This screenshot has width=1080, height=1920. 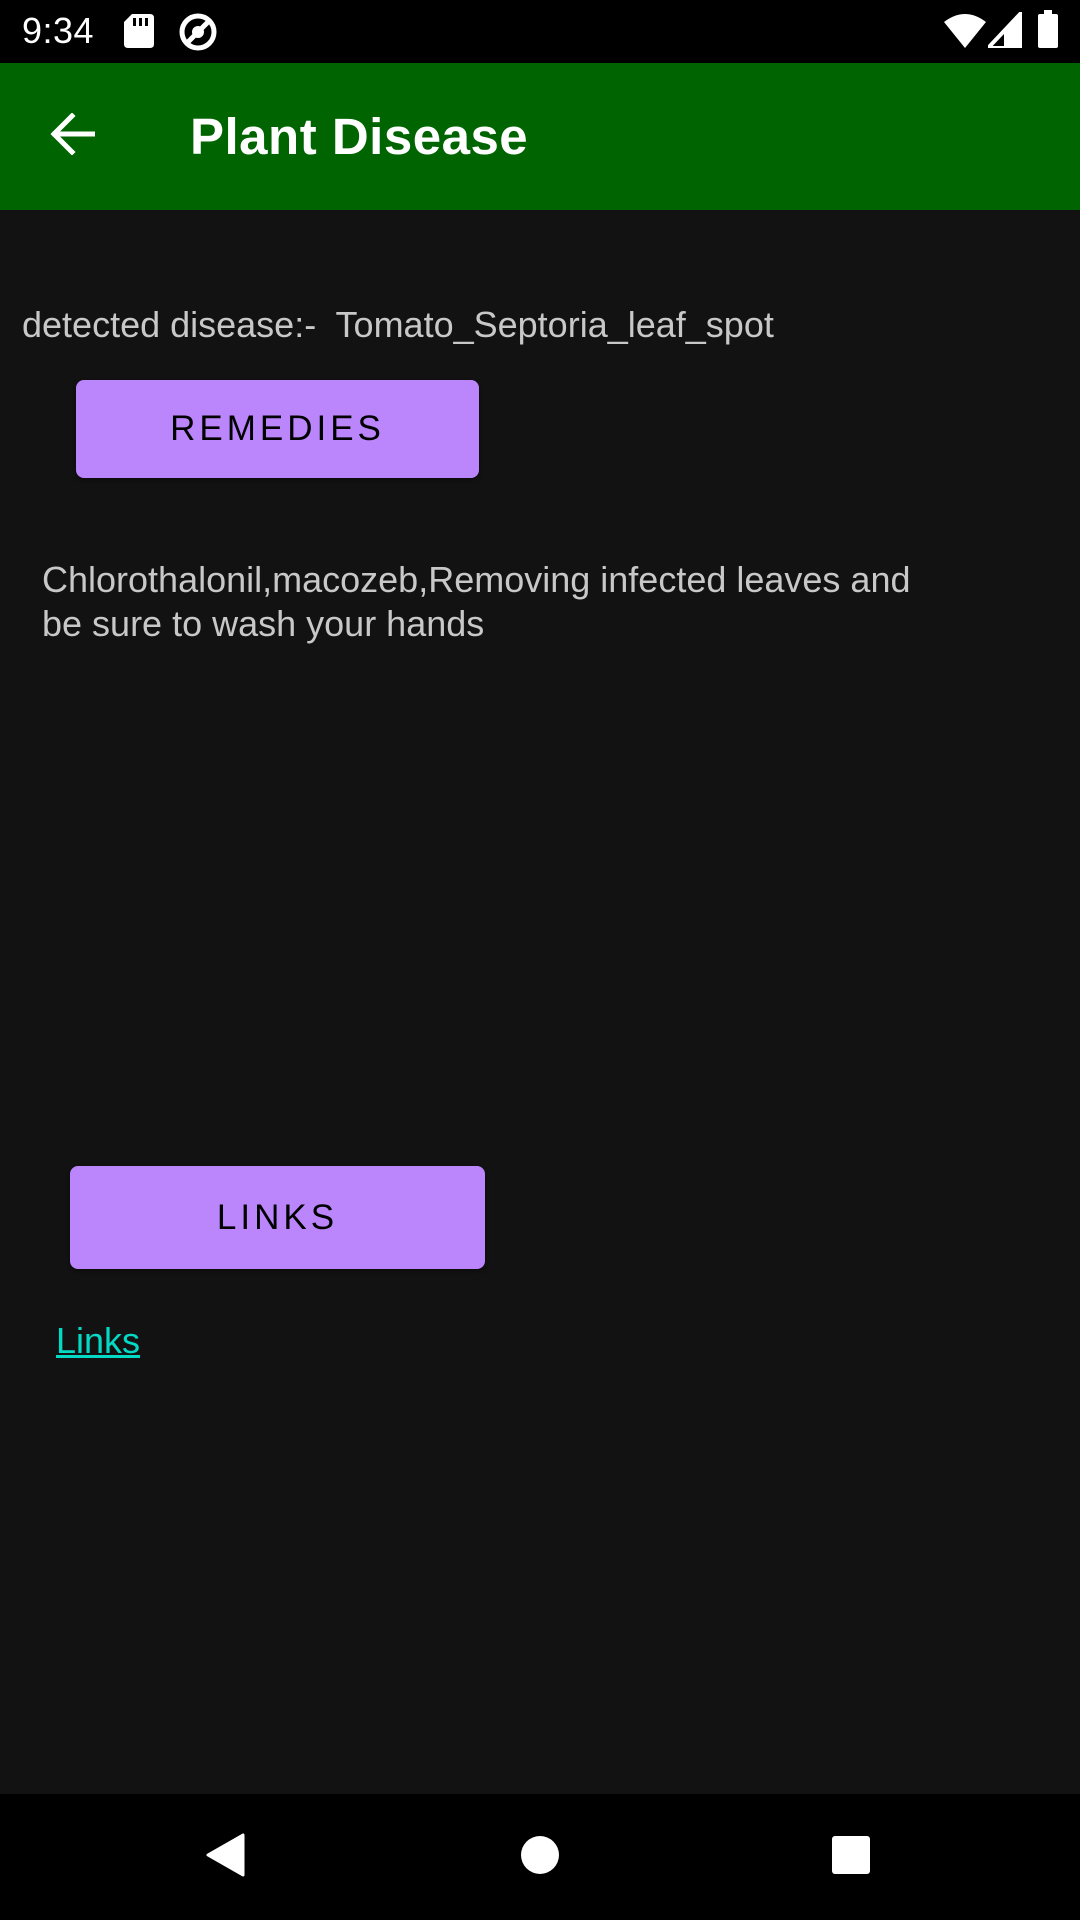 What do you see at coordinates (540, 31) in the screenshot?
I see `status-bar: 9:34` at bounding box center [540, 31].